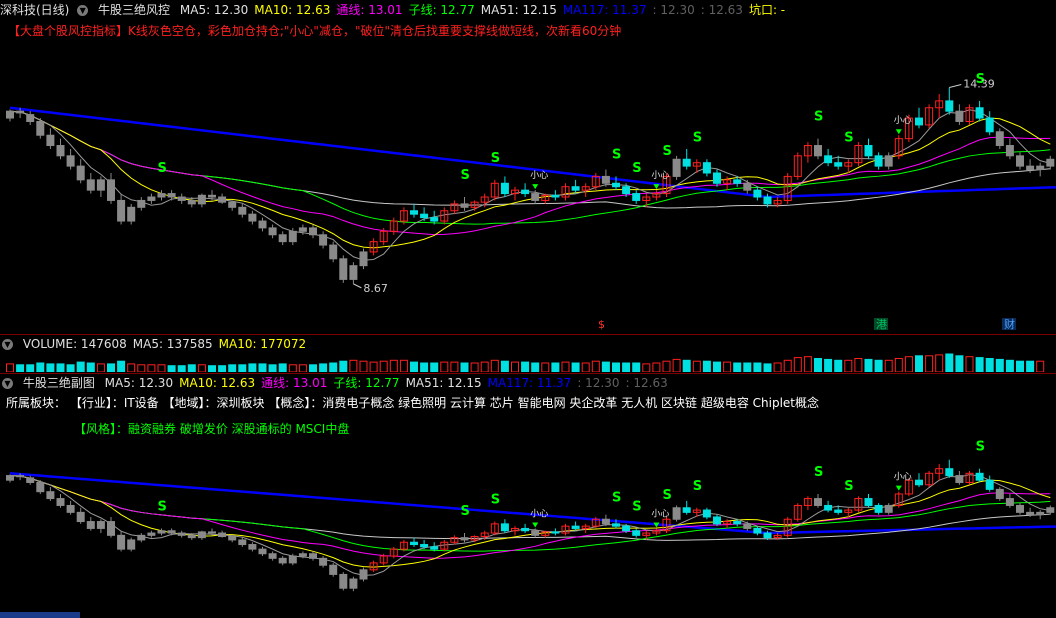  What do you see at coordinates (40, 615) in the screenshot?
I see `date-scrollbar` at bounding box center [40, 615].